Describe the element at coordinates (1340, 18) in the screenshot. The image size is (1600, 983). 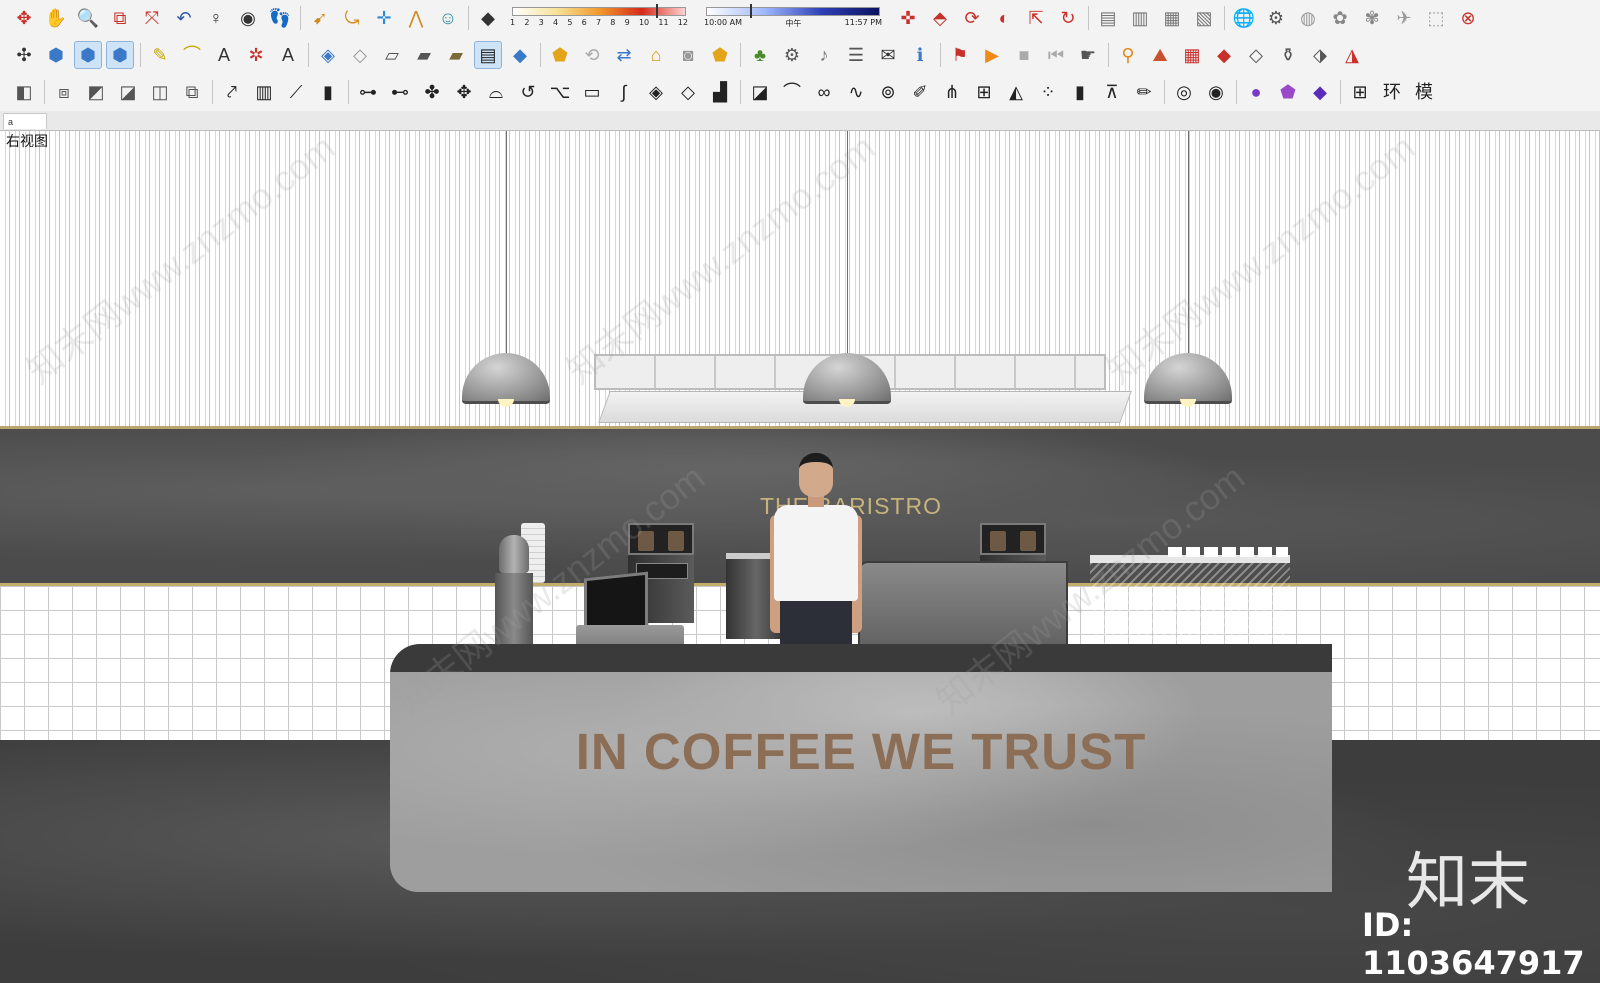
I see `reel-icon: ✿` at that location.